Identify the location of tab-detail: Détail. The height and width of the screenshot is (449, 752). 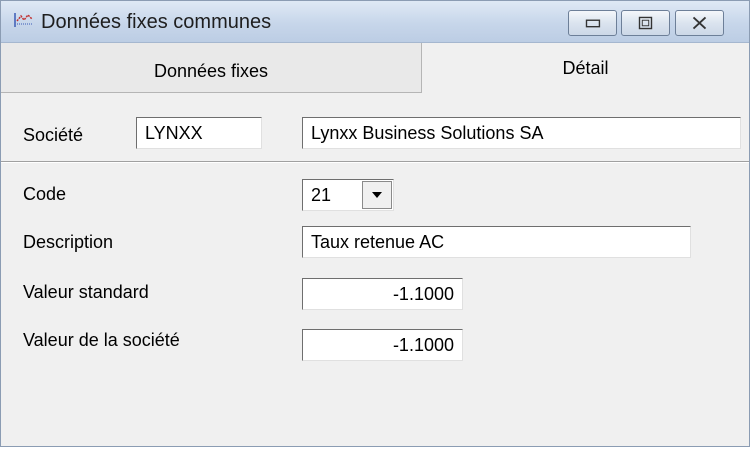
(585, 68).